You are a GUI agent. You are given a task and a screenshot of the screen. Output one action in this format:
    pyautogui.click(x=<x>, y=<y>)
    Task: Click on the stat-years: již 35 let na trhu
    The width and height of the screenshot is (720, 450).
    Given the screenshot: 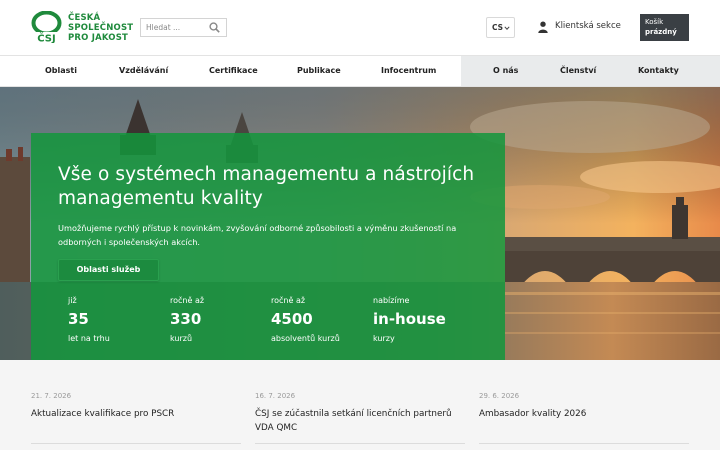 What is the action you would take?
    pyautogui.click(x=89, y=320)
    